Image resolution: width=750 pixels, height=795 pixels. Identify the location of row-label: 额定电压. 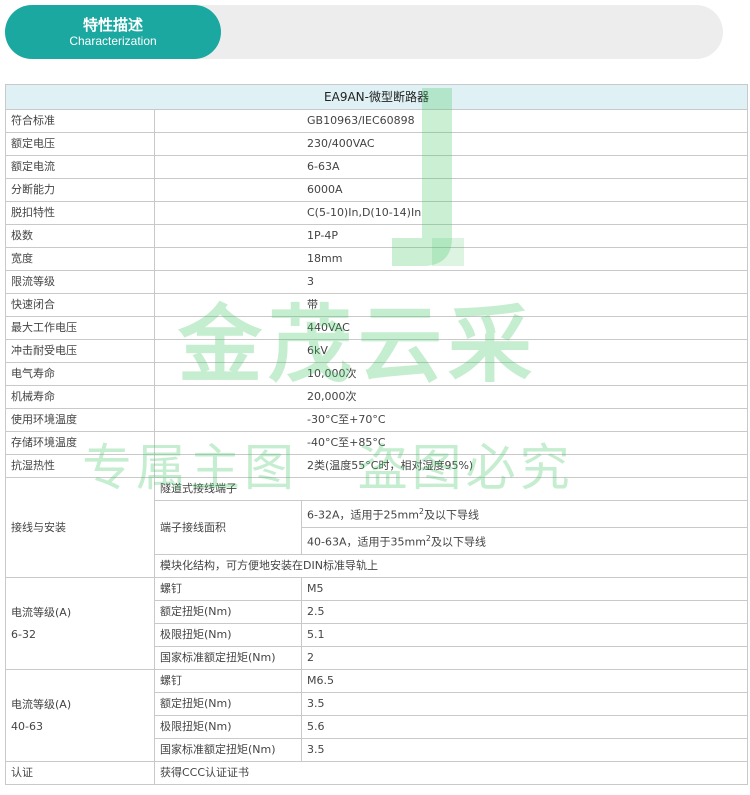
(80, 144).